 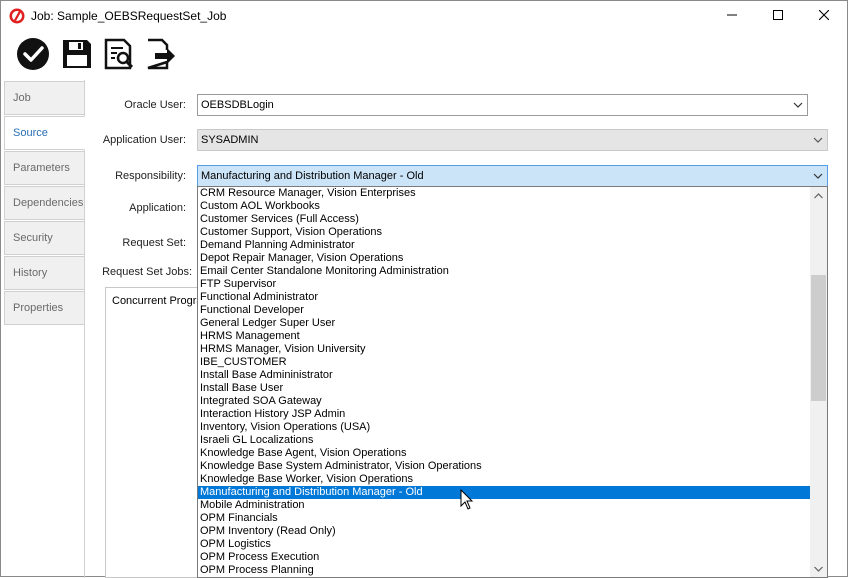 What do you see at coordinates (467, 499) in the screenshot?
I see `mouse-pointer-icon` at bounding box center [467, 499].